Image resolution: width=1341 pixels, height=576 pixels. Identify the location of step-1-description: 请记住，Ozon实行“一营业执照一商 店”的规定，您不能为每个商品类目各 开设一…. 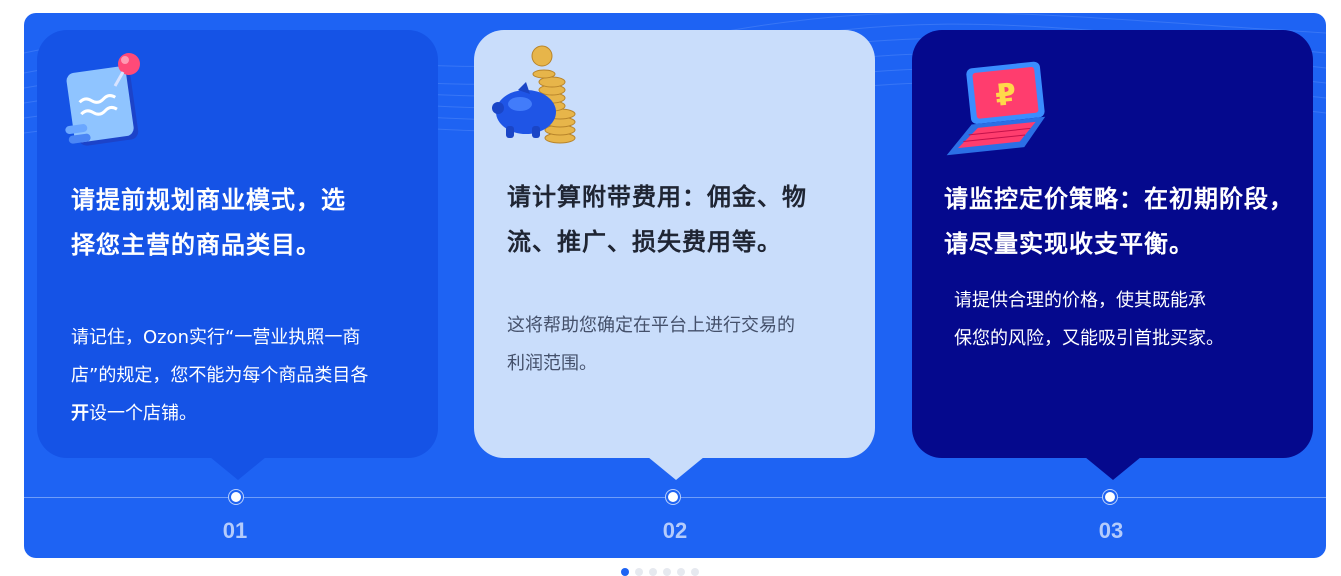
(220, 375).